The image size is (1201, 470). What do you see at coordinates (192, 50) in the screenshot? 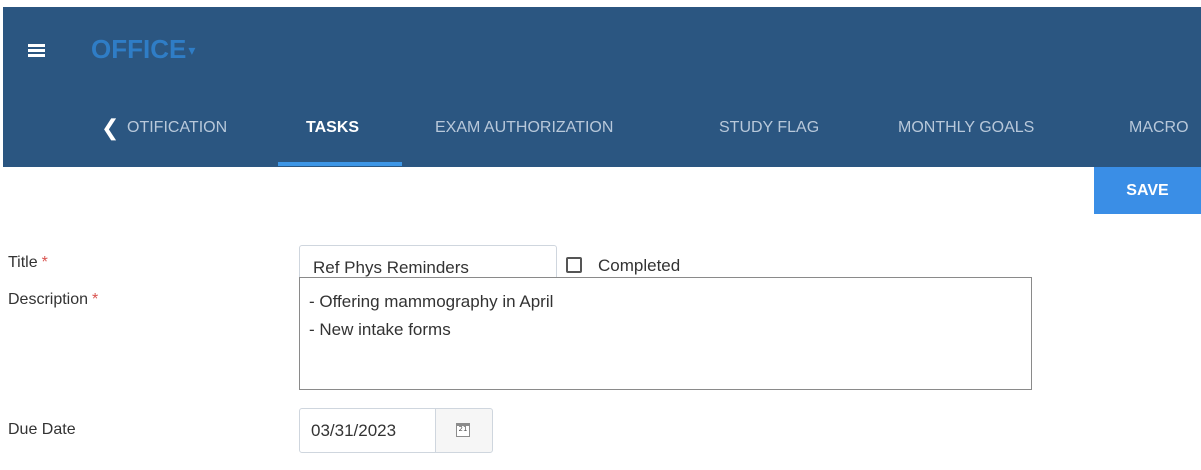
I see `caret-down-icon: ▾` at bounding box center [192, 50].